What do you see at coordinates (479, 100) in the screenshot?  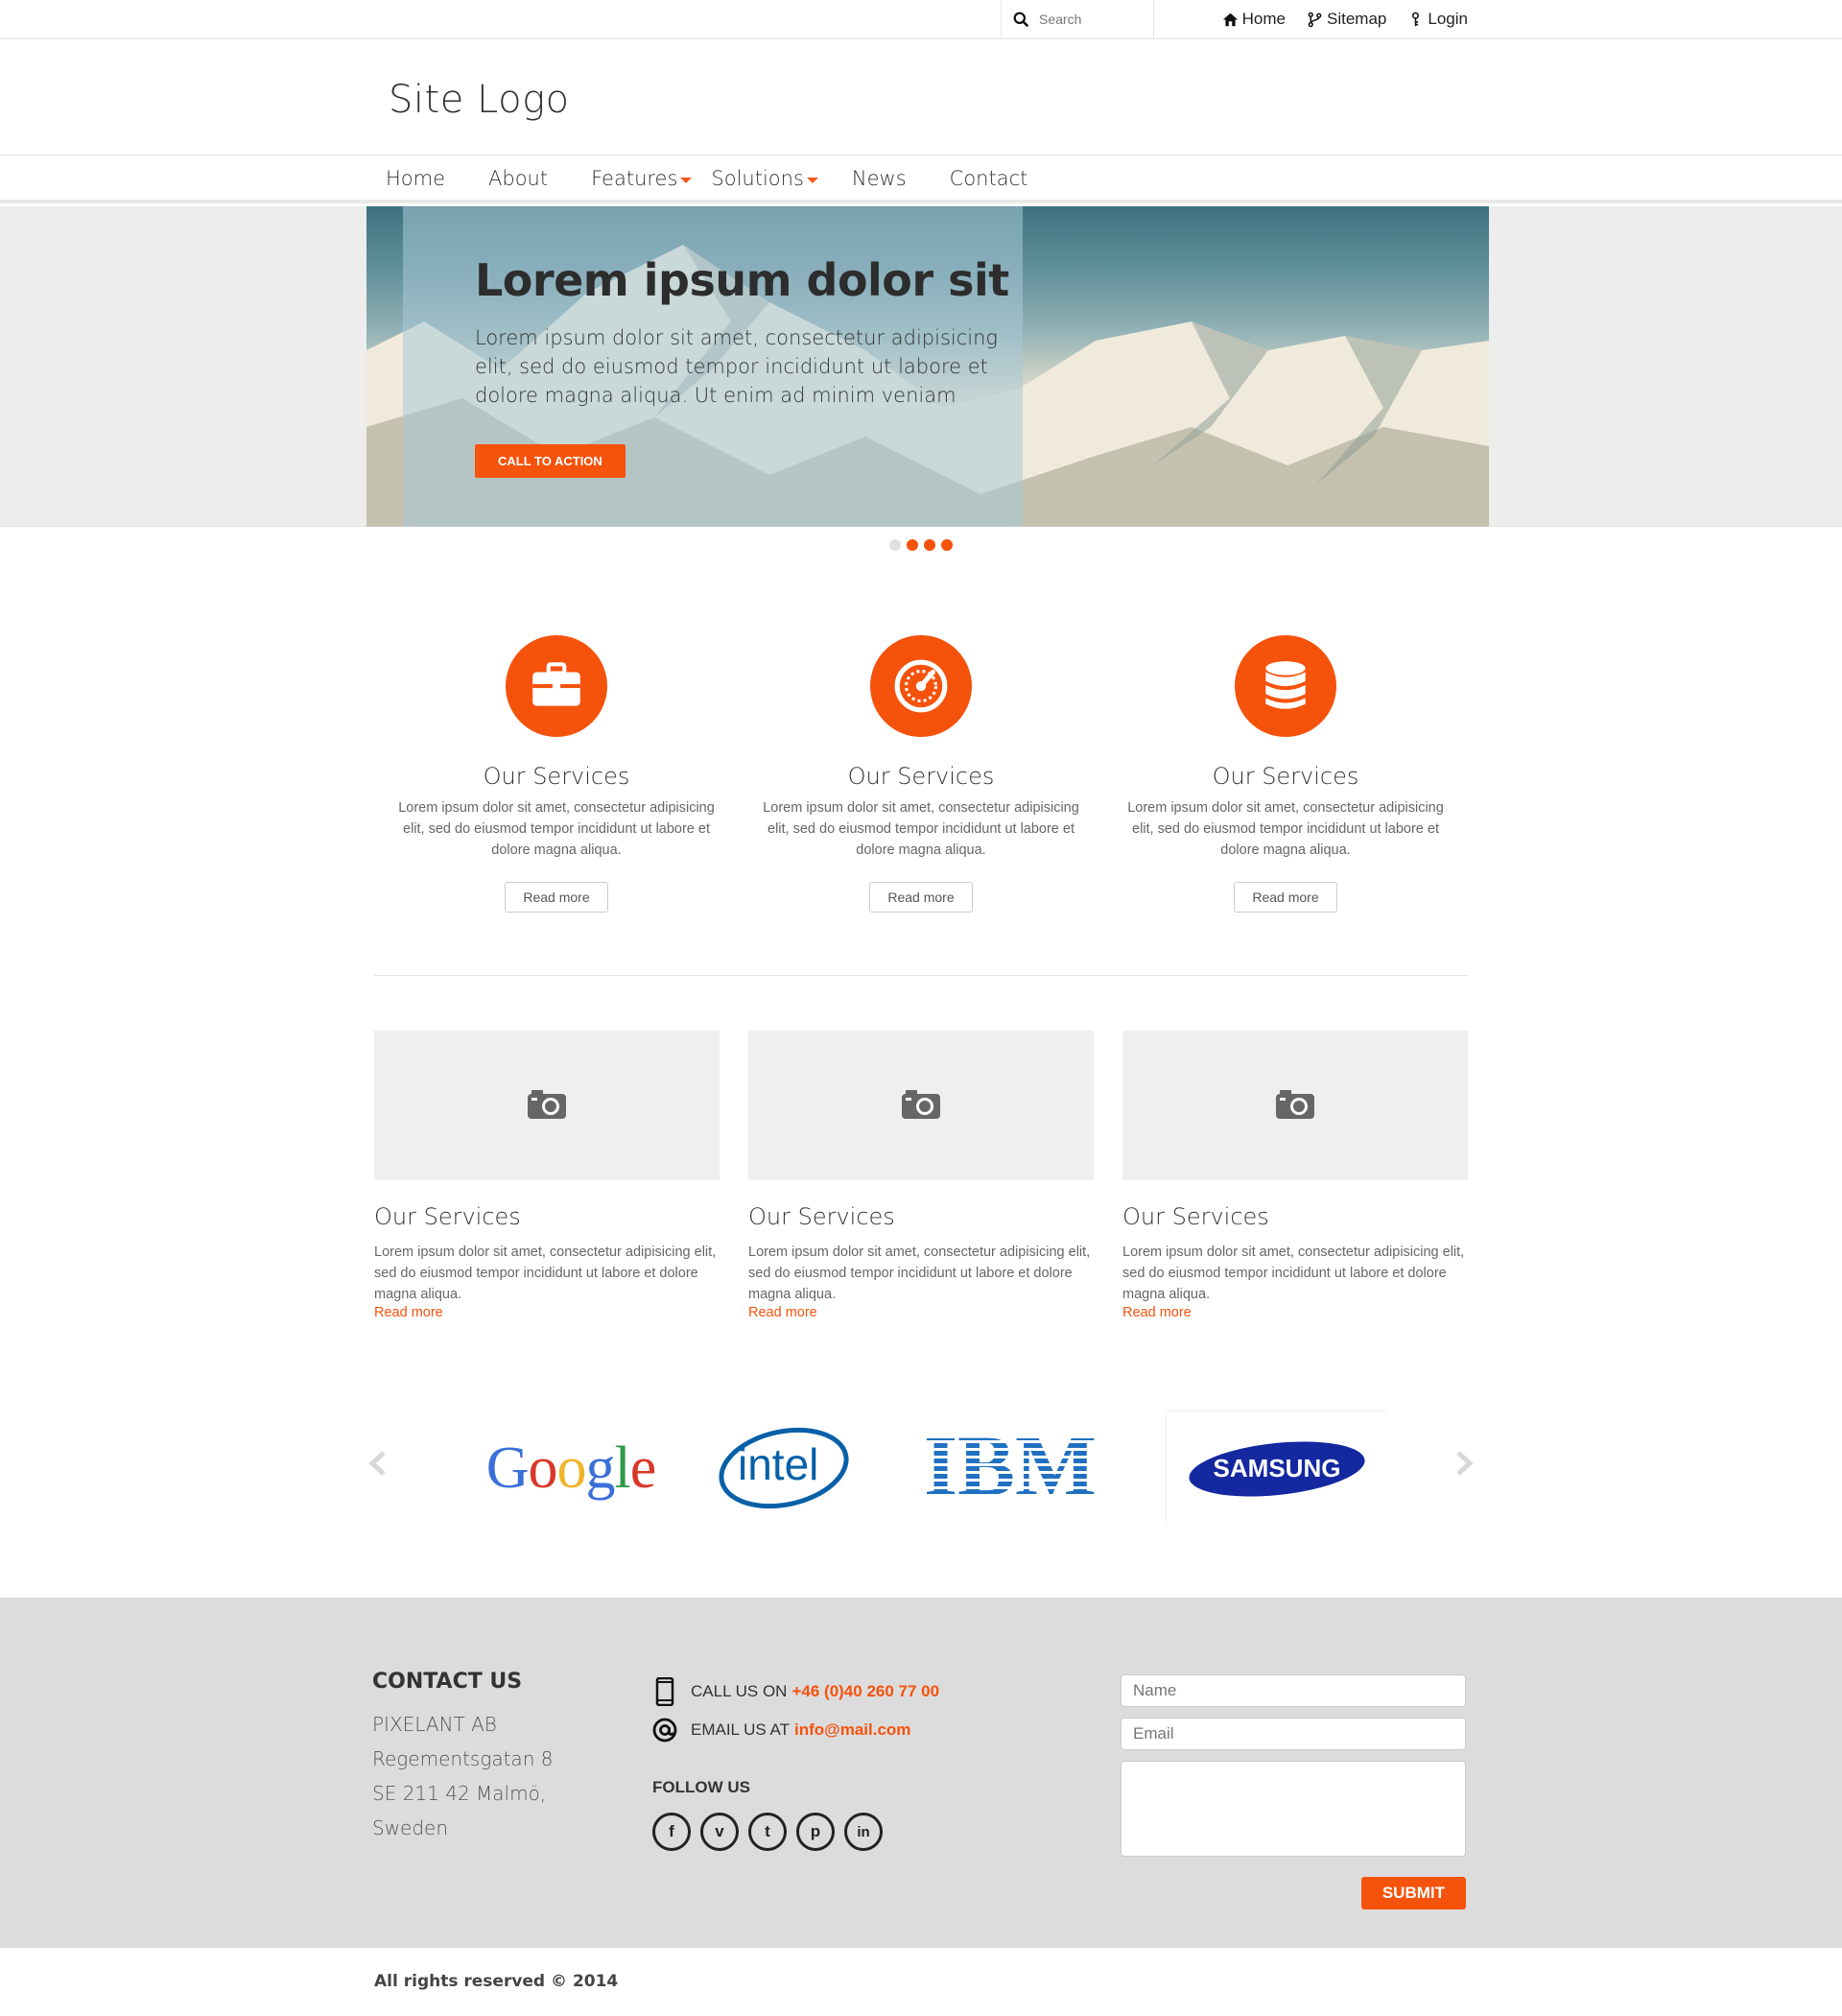 I see `site-logo: Site Logo` at bounding box center [479, 100].